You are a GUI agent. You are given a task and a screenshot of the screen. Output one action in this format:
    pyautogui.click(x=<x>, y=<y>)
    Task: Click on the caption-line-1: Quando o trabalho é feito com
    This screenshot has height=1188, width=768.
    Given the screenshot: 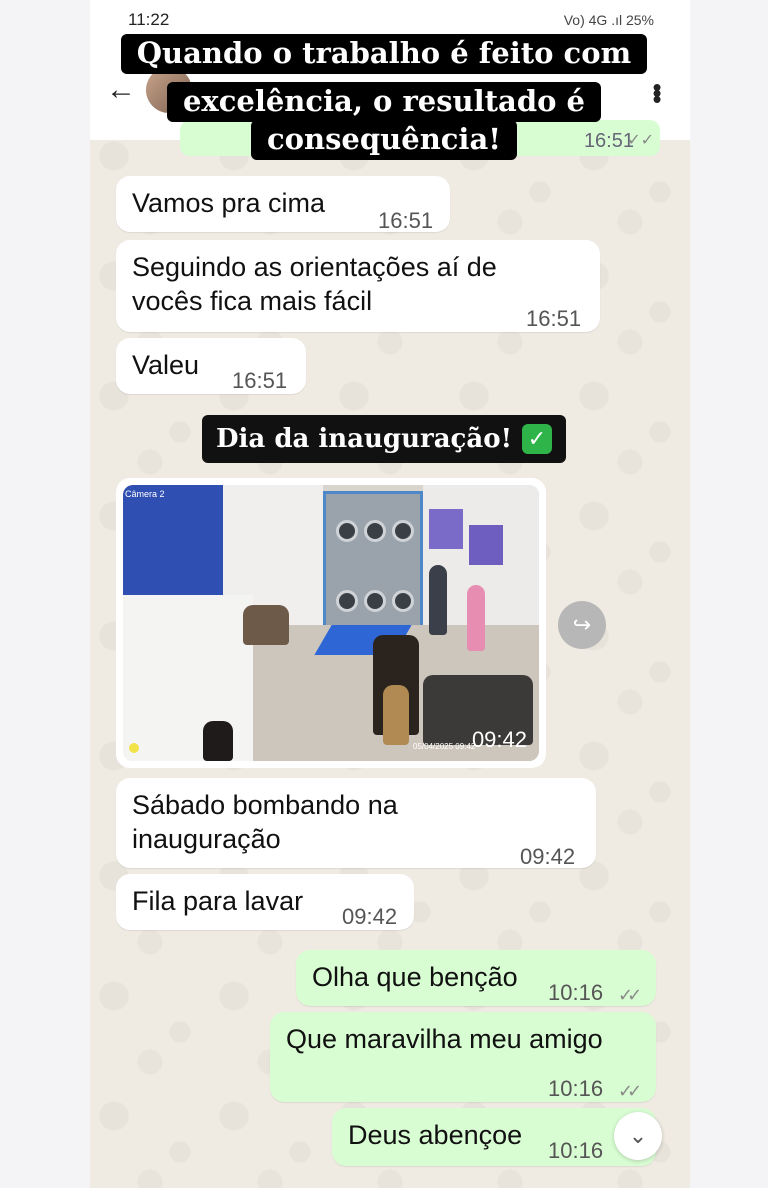 What is the action you would take?
    pyautogui.click(x=384, y=54)
    